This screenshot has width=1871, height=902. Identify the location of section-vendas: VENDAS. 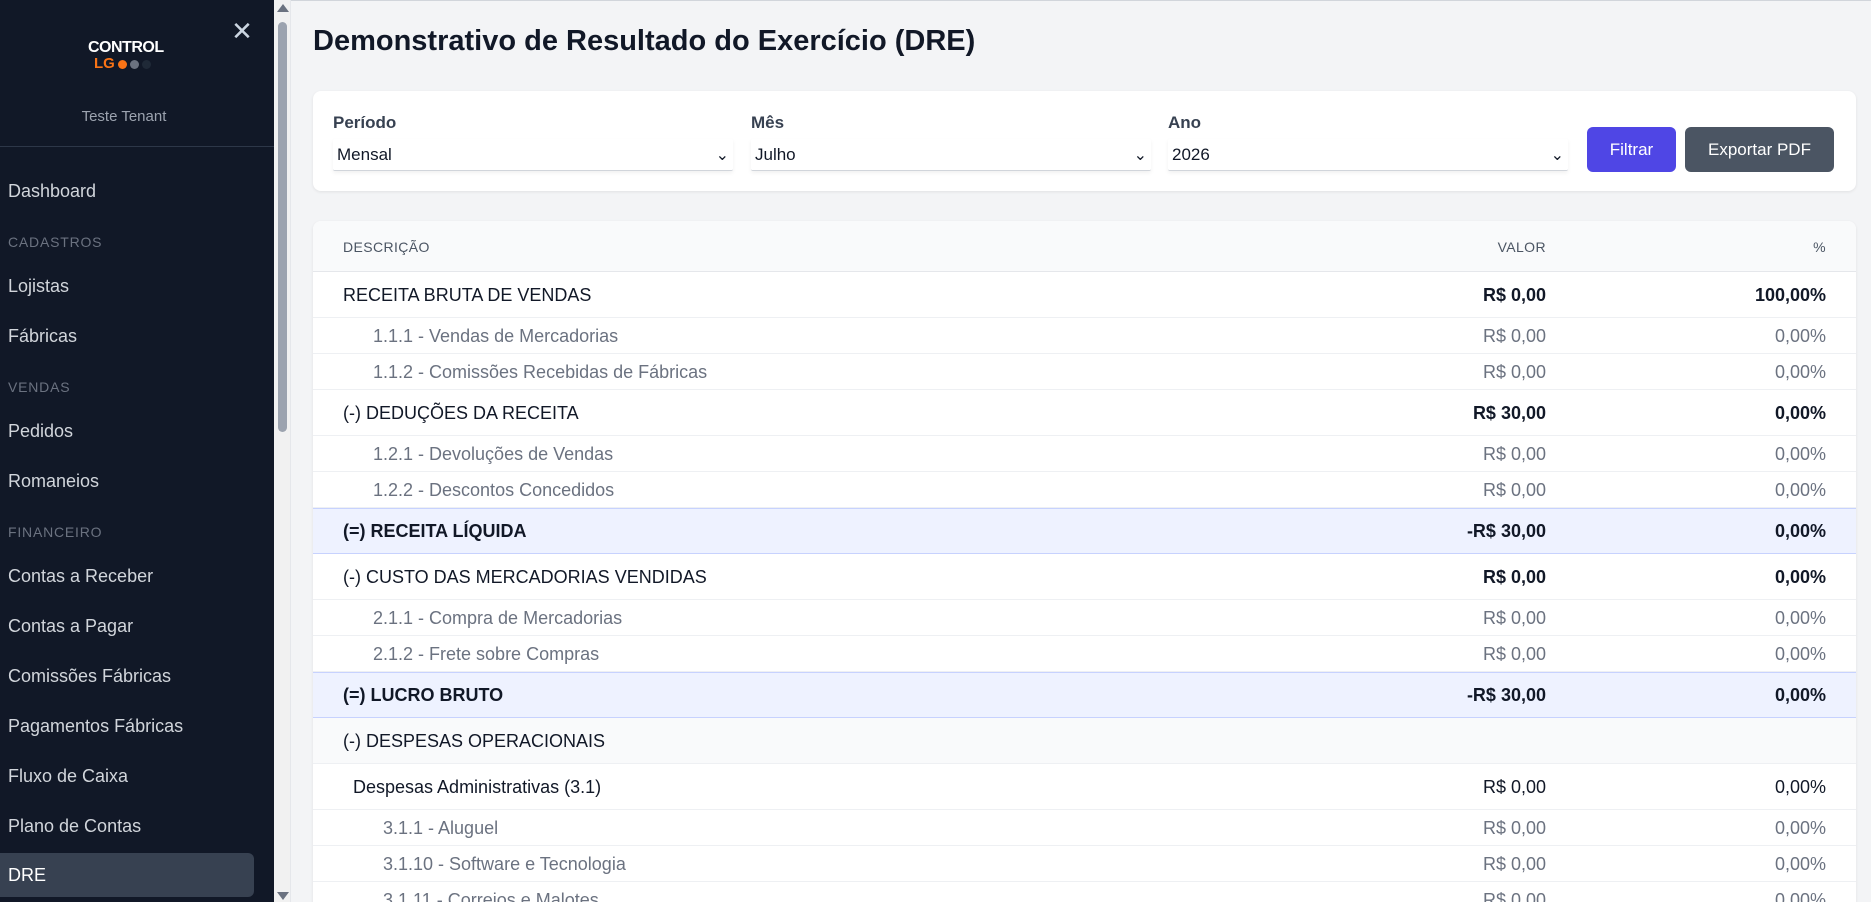
(39, 387).